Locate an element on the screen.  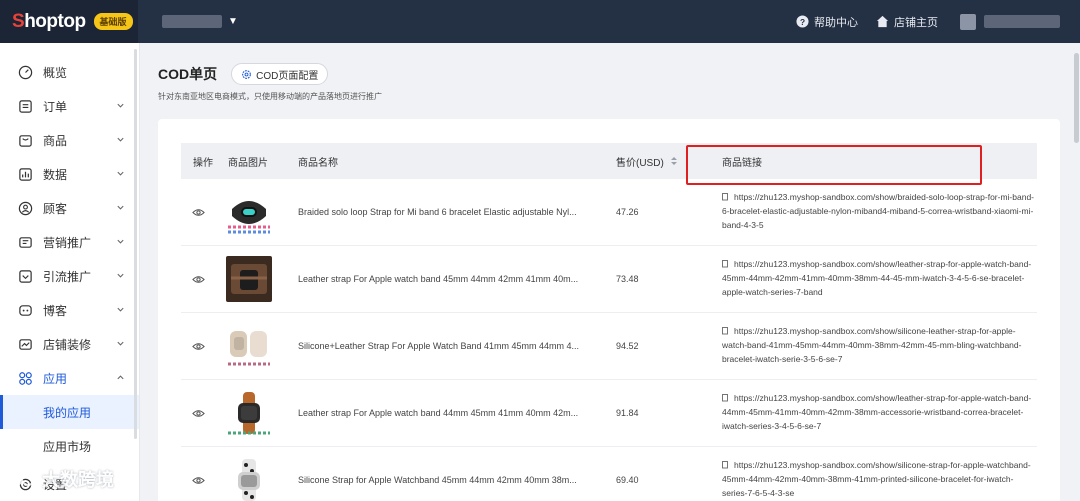
chevron-up-icon is located at coordinates (120, 377).